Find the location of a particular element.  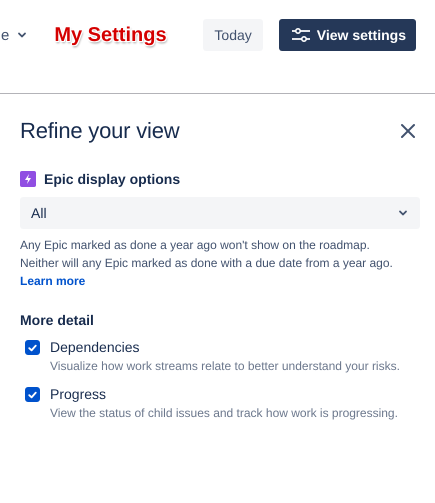

annotation-label: My Settings is located at coordinates (110, 35).